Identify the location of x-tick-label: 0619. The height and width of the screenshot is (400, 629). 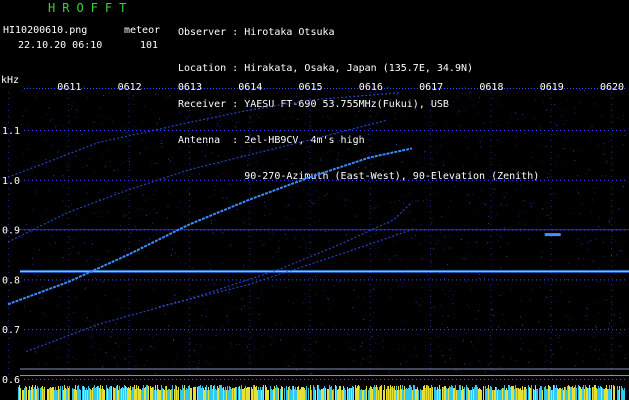
(552, 87).